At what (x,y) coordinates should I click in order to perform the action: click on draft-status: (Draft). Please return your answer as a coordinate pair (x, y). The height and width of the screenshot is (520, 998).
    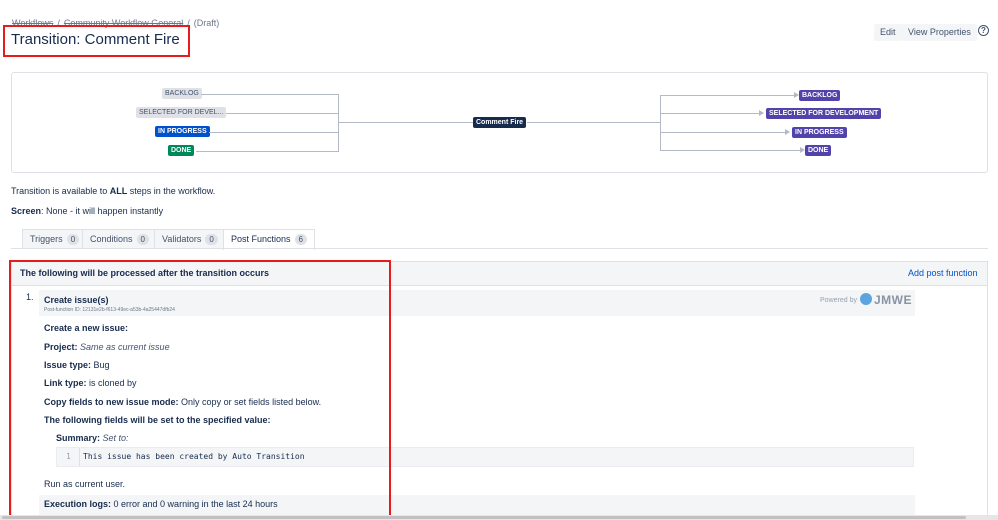
    Looking at the image, I should click on (206, 23).